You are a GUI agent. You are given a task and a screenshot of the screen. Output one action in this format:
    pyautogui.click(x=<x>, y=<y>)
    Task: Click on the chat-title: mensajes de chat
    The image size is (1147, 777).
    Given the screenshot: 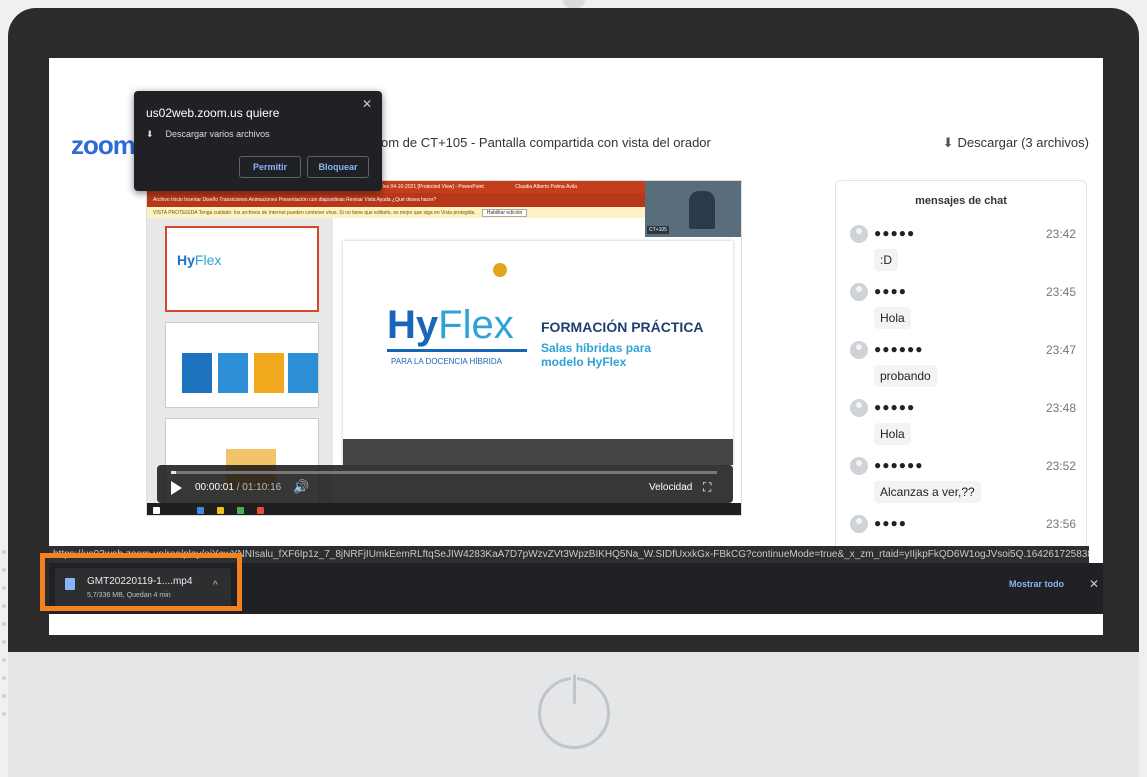 What is the action you would take?
    pyautogui.click(x=961, y=201)
    